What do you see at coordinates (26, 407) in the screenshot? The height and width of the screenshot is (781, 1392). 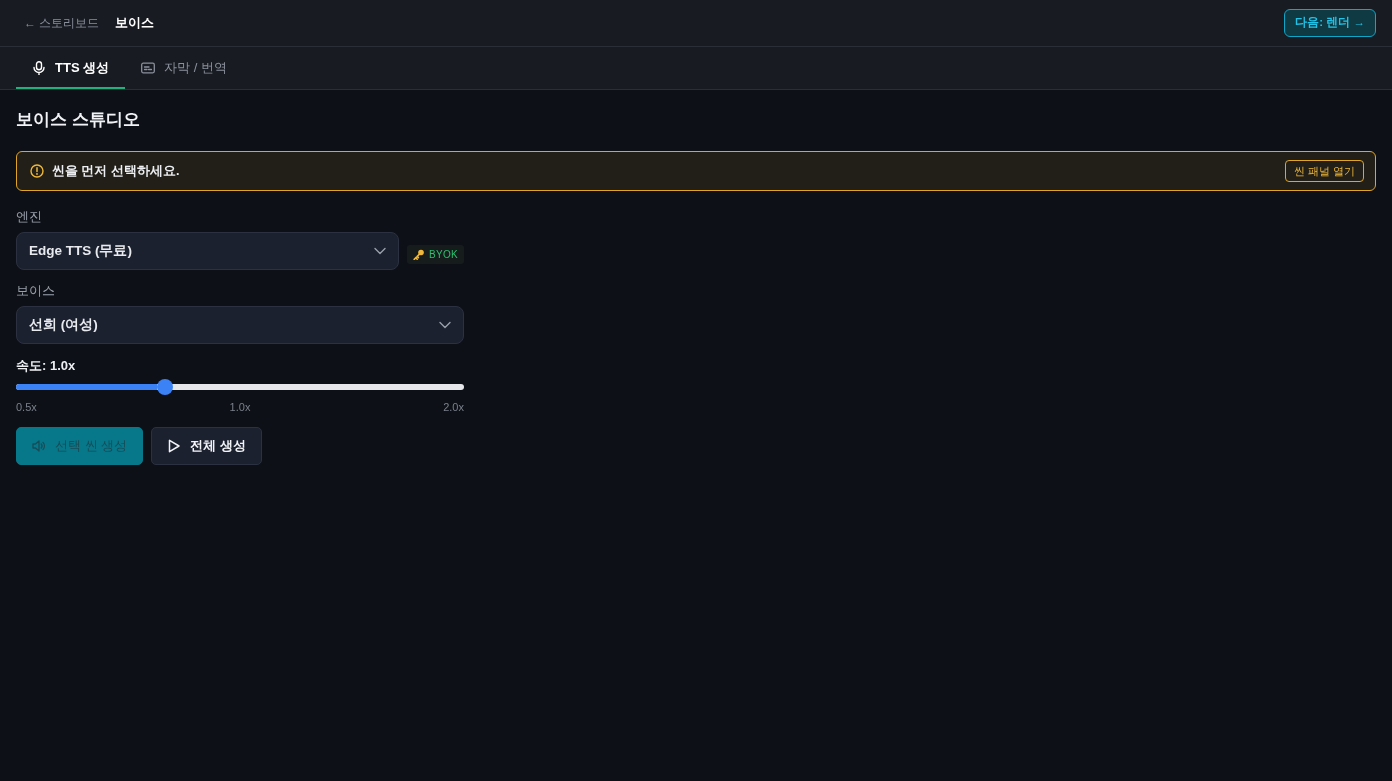 I see `tick-label: 0.5x` at bounding box center [26, 407].